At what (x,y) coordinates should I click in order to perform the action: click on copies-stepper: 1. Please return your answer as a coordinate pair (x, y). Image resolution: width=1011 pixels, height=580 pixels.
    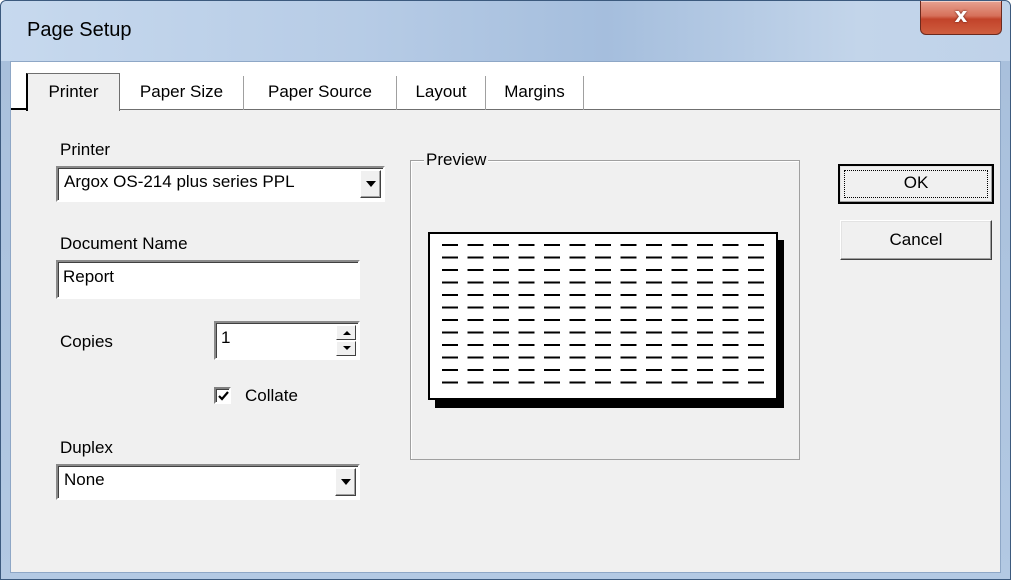
    Looking at the image, I should click on (287, 340).